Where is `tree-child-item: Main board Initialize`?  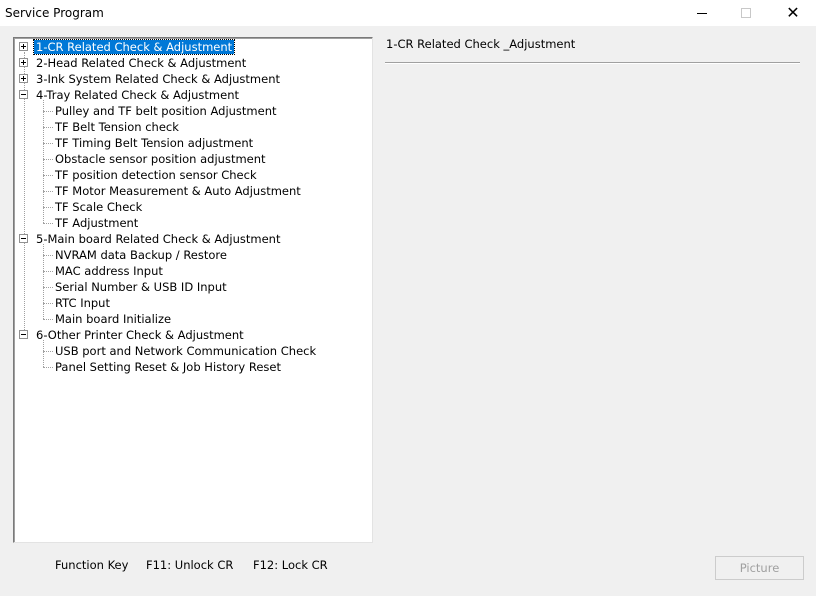 tree-child-item: Main board Initialize is located at coordinates (113, 319).